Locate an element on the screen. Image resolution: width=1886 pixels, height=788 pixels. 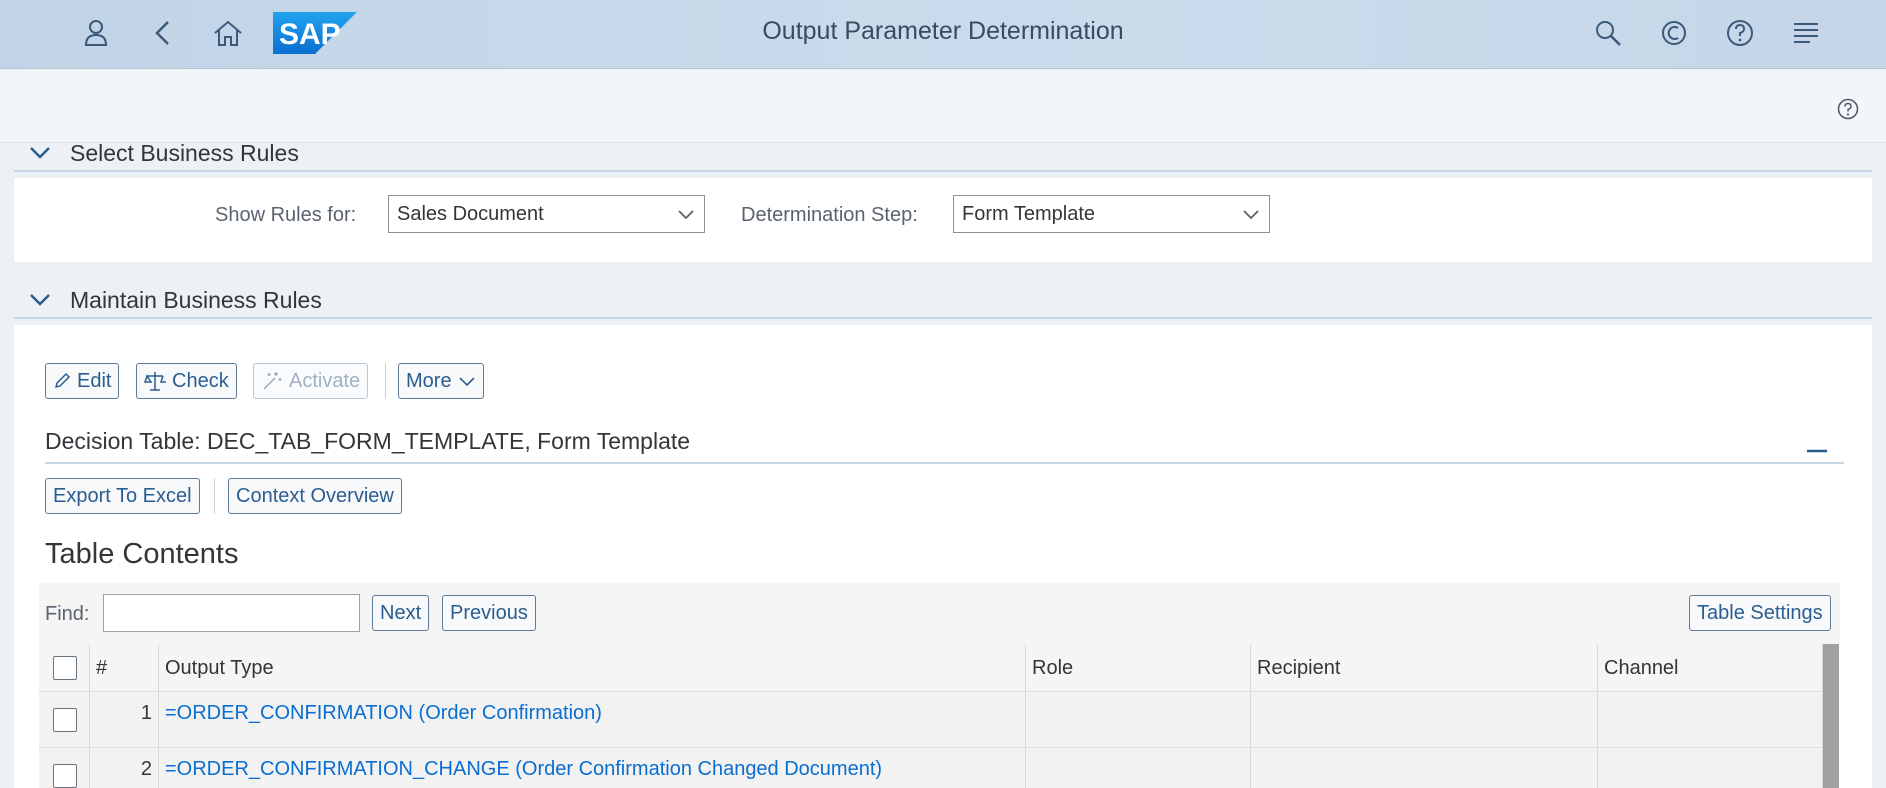
section-title: Select Business Rules is located at coordinates (184, 152).